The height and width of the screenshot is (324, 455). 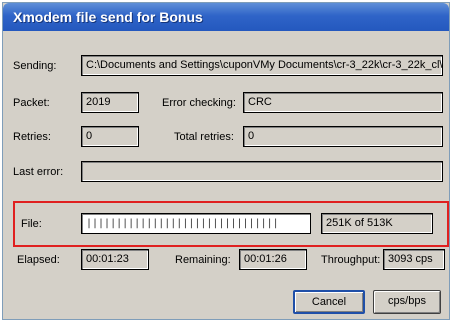 I want to click on error-checking-label: Error checking:, so click(x=199, y=103).